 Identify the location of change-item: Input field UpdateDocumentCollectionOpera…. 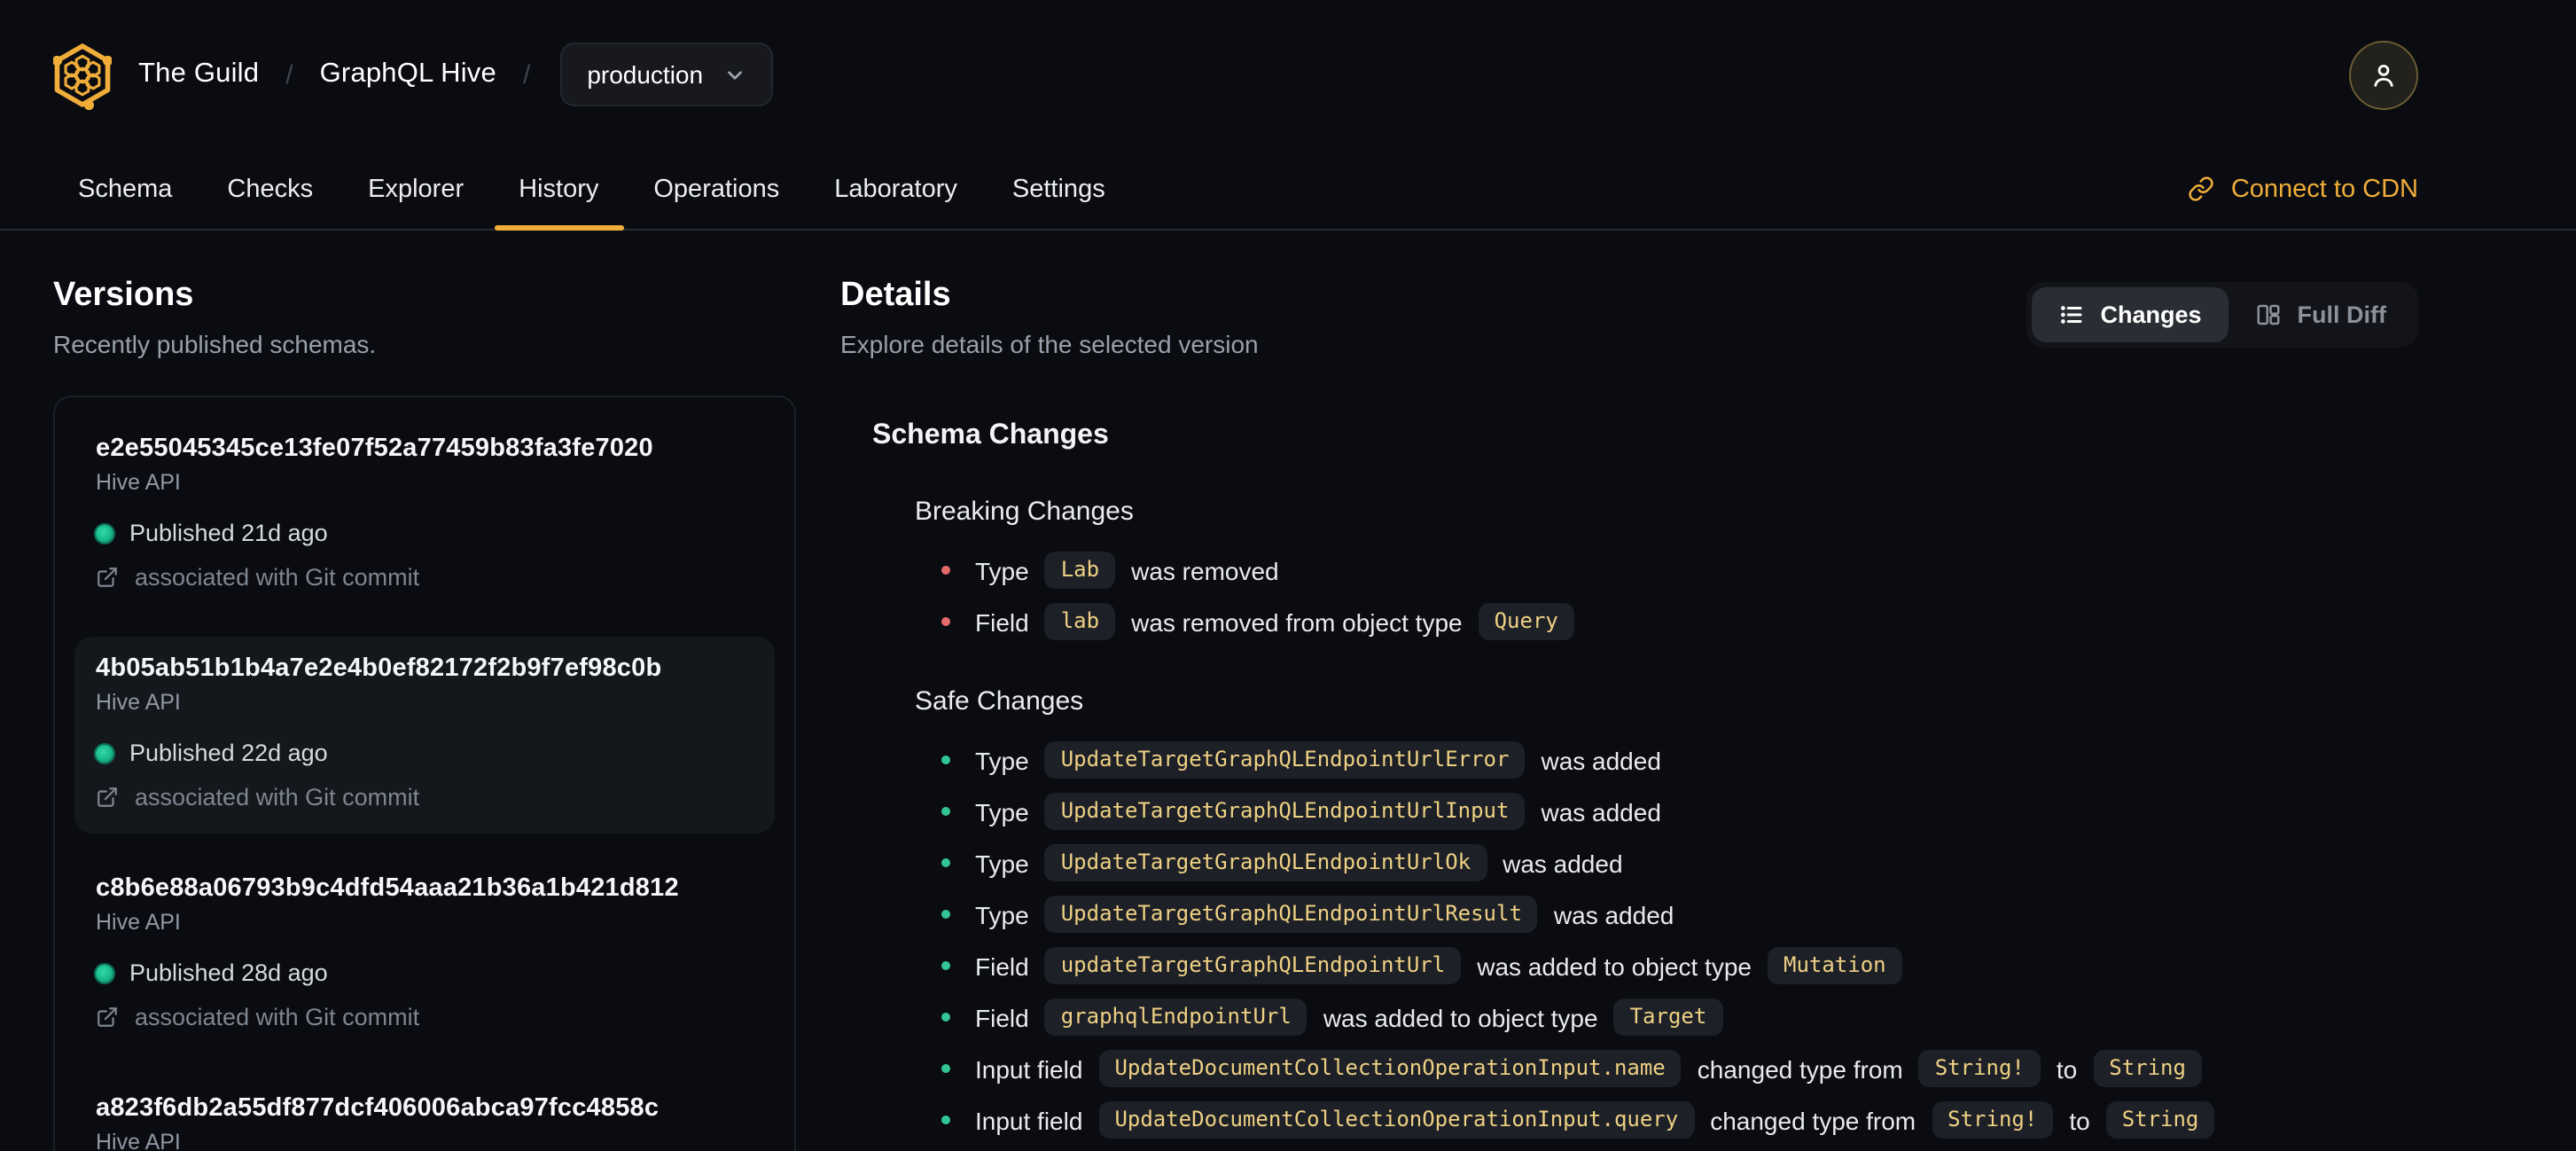
(1666, 1068).